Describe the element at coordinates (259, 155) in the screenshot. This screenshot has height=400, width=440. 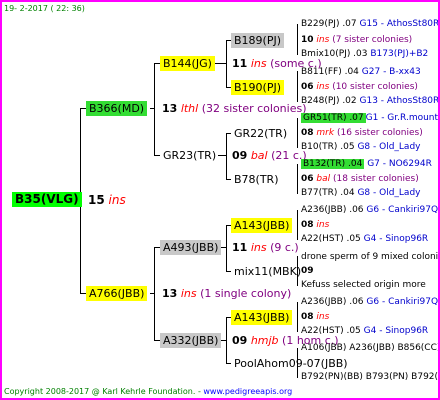
I see `gr23-tag: bal` at that location.